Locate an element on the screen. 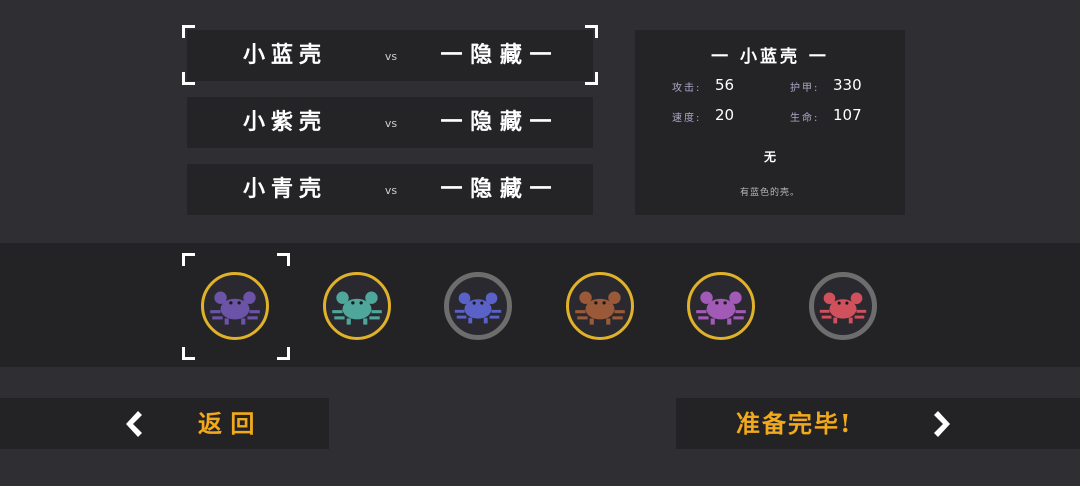  hp-value: 107 is located at coordinates (847, 115).